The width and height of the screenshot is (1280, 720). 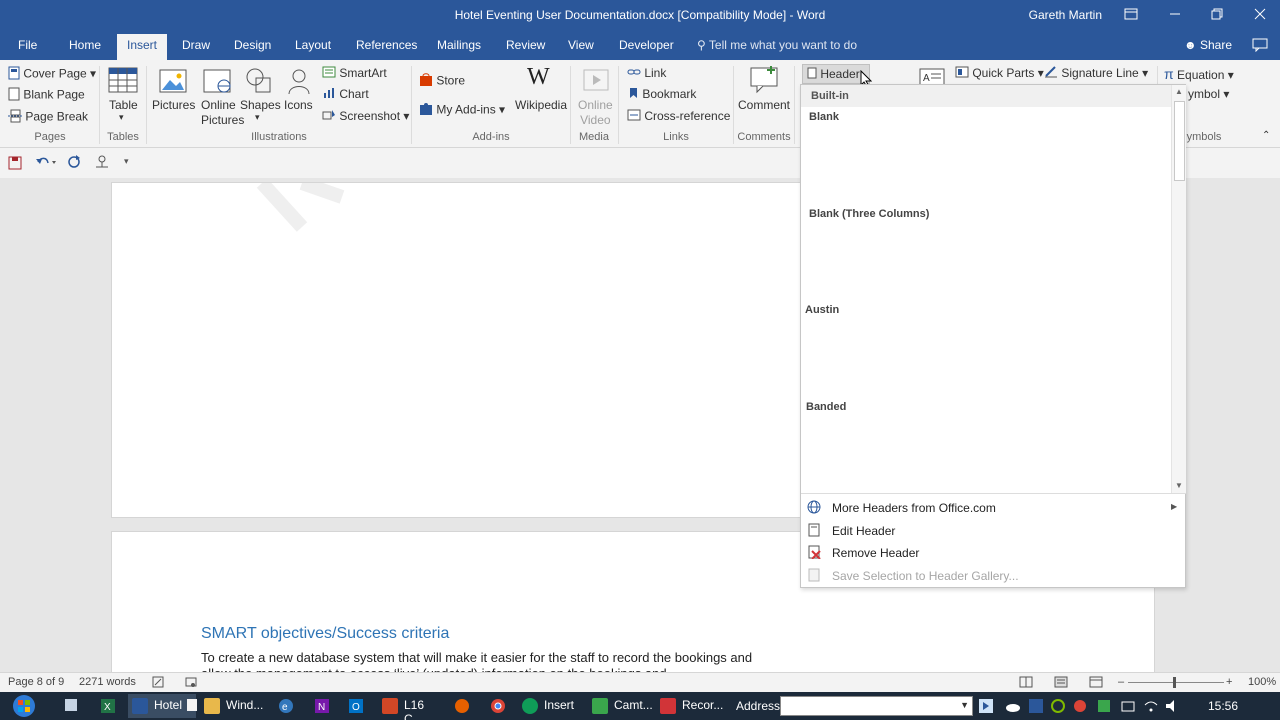 I want to click on page-break-button: Page Break, so click(x=48, y=117).